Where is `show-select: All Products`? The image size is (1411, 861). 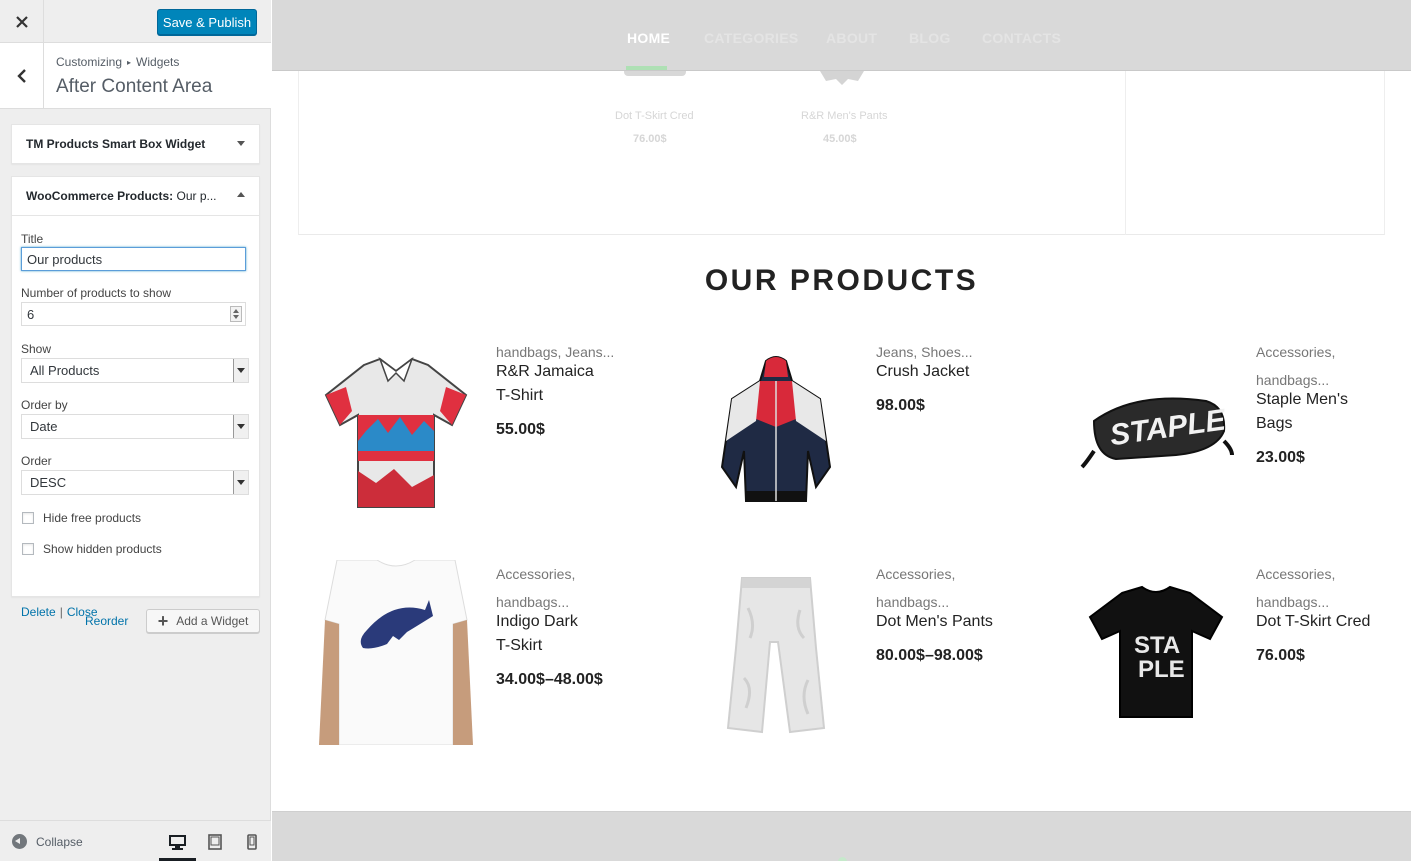
show-select: All Products is located at coordinates (135, 370).